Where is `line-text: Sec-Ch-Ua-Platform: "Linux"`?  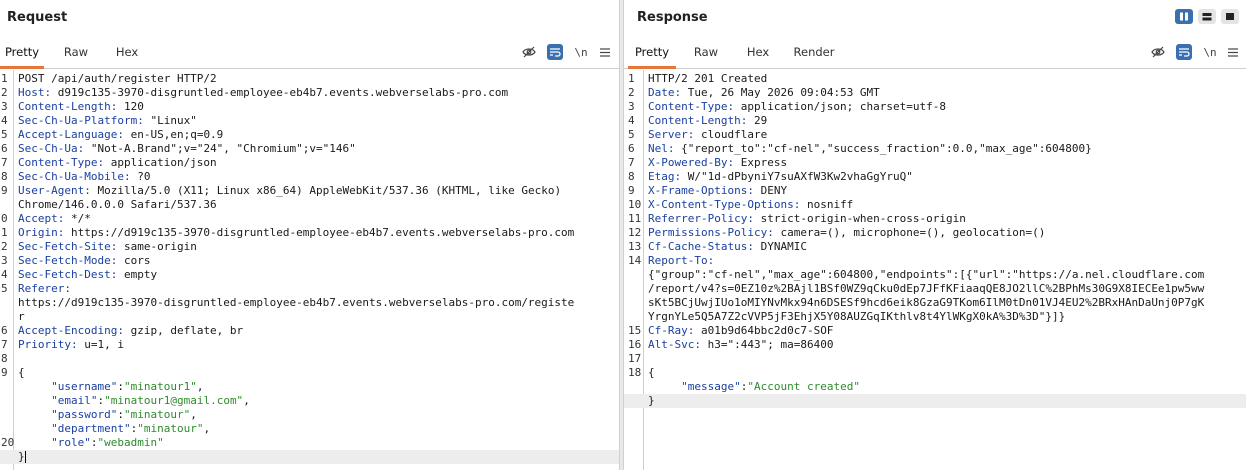
line-text: Sec-Ch-Ua-Platform: "Linux" is located at coordinates (315, 121).